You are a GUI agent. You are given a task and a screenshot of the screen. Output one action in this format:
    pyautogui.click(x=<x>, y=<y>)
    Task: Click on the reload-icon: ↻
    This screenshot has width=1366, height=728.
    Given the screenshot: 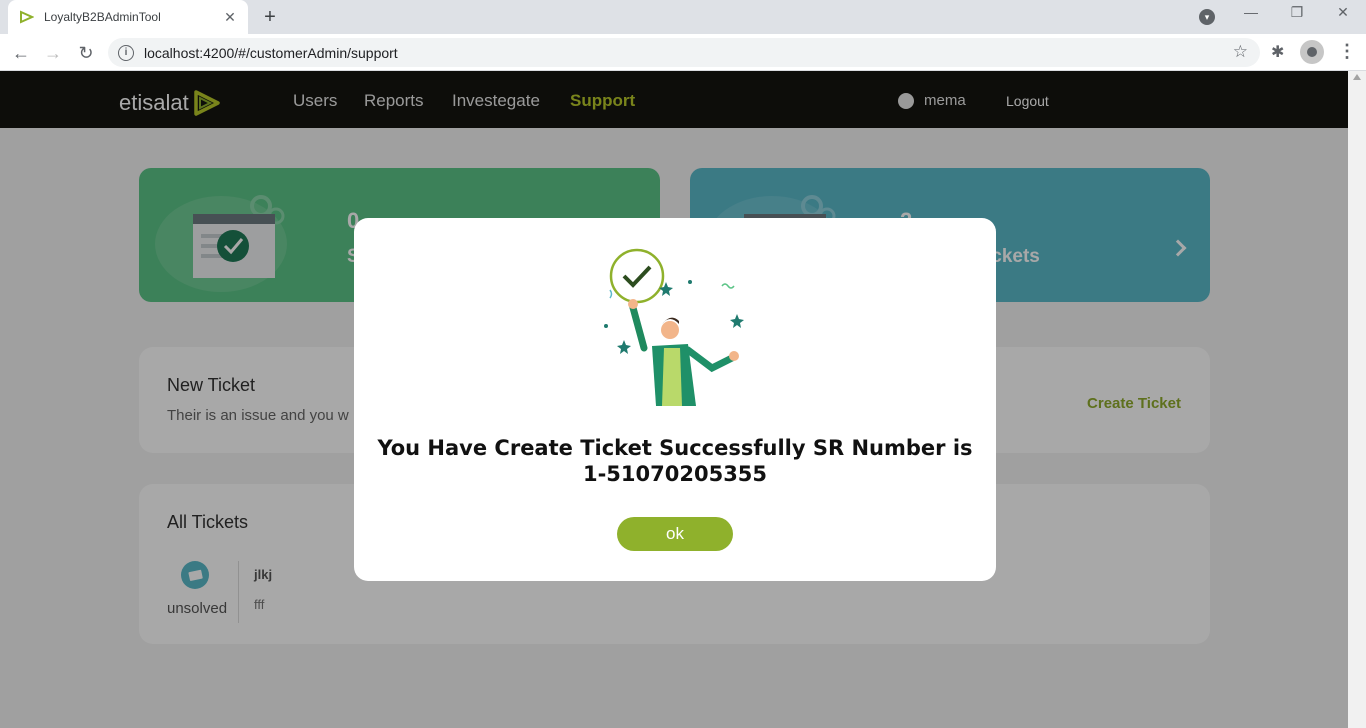 What is the action you would take?
    pyautogui.click(x=86, y=53)
    